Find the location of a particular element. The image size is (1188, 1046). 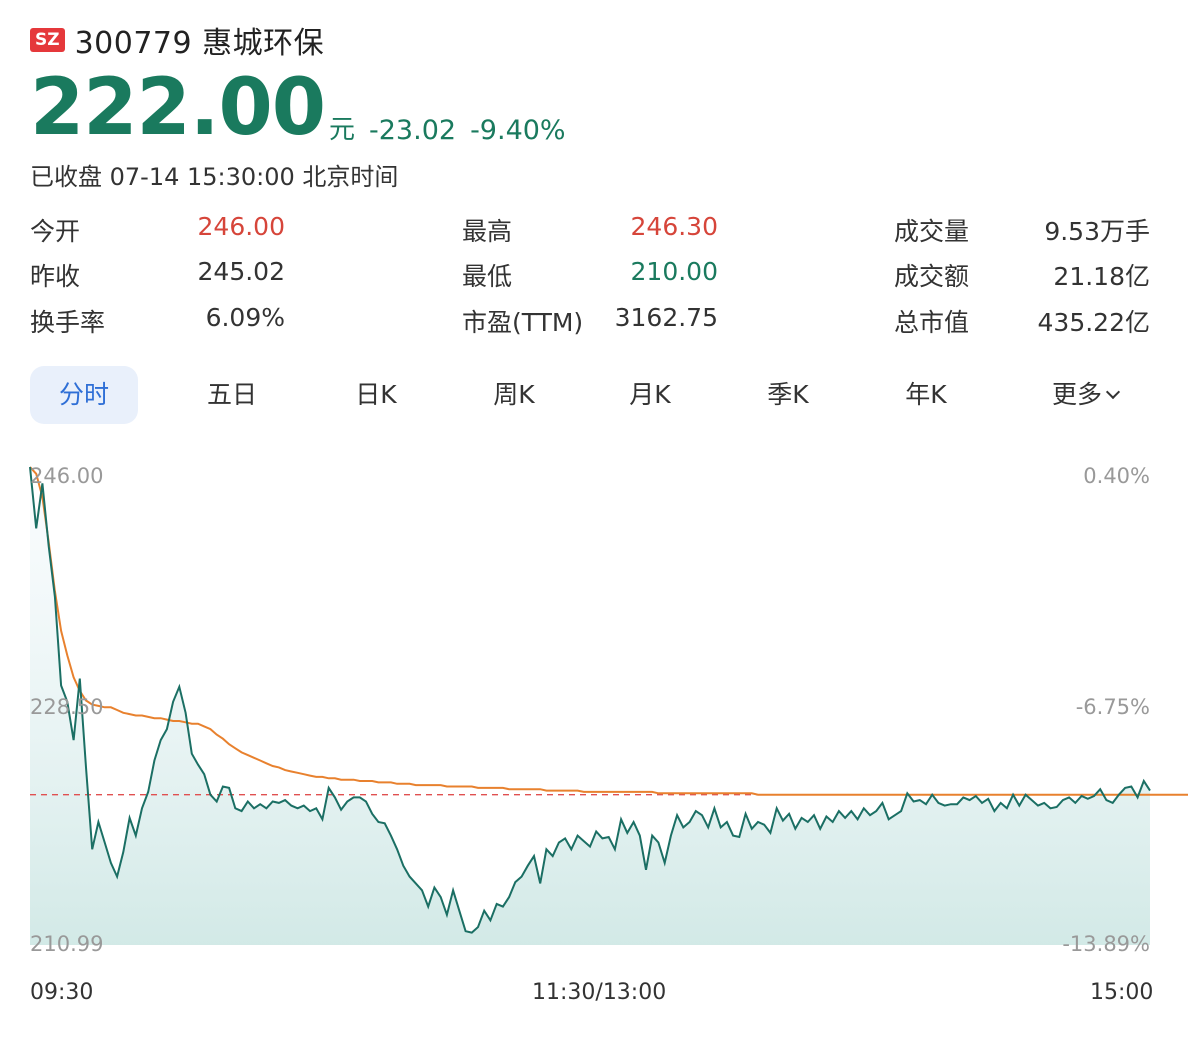

price-change-pct: -9.40% is located at coordinates (518, 130).